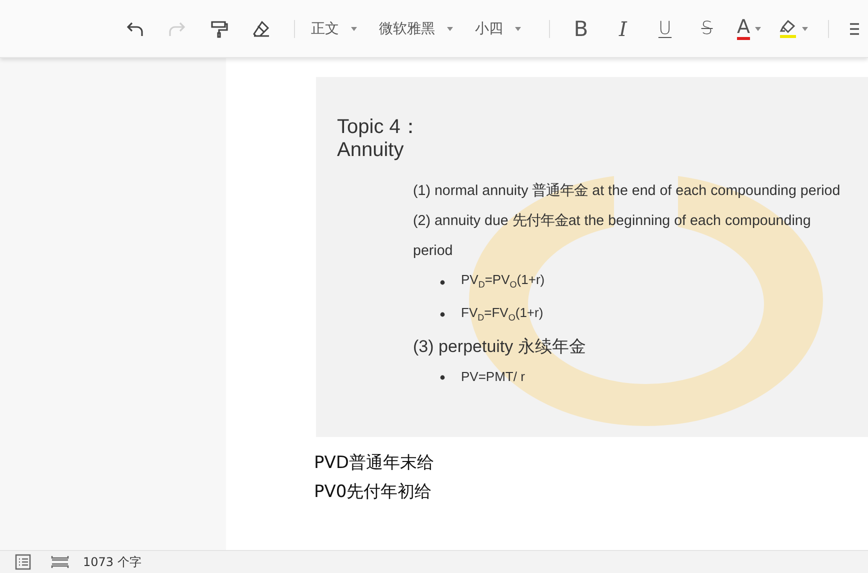 This screenshot has height=573, width=868. I want to click on text-line: PV0先付年初给, so click(373, 492).